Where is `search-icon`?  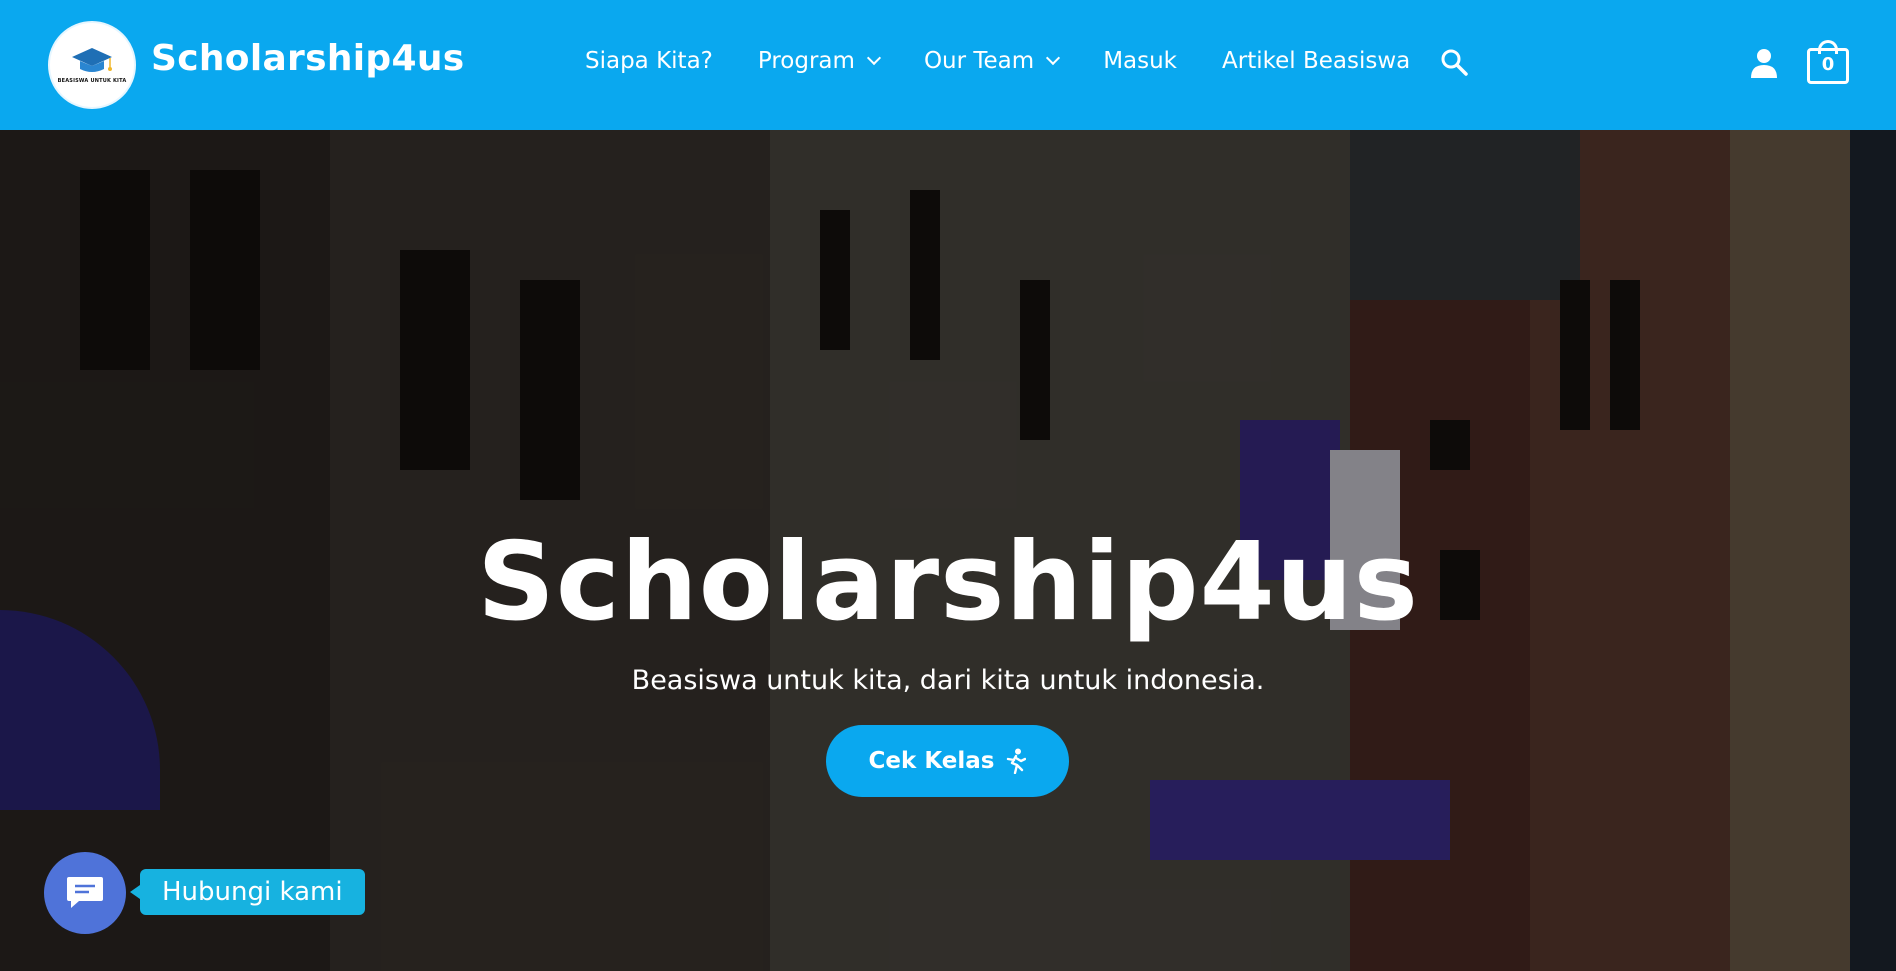 search-icon is located at coordinates (1454, 62).